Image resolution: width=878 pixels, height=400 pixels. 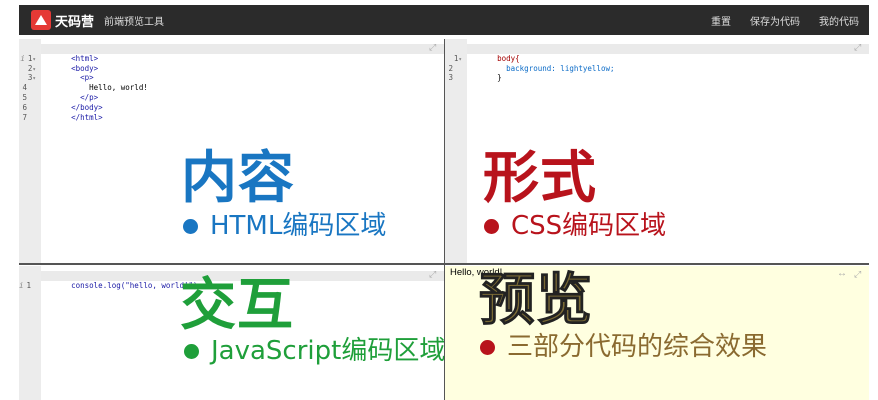 What do you see at coordinates (658, 63) in the screenshot?
I see `css-code-area: 1▾ body{ 2 background: lightyellow; 3 }` at bounding box center [658, 63].